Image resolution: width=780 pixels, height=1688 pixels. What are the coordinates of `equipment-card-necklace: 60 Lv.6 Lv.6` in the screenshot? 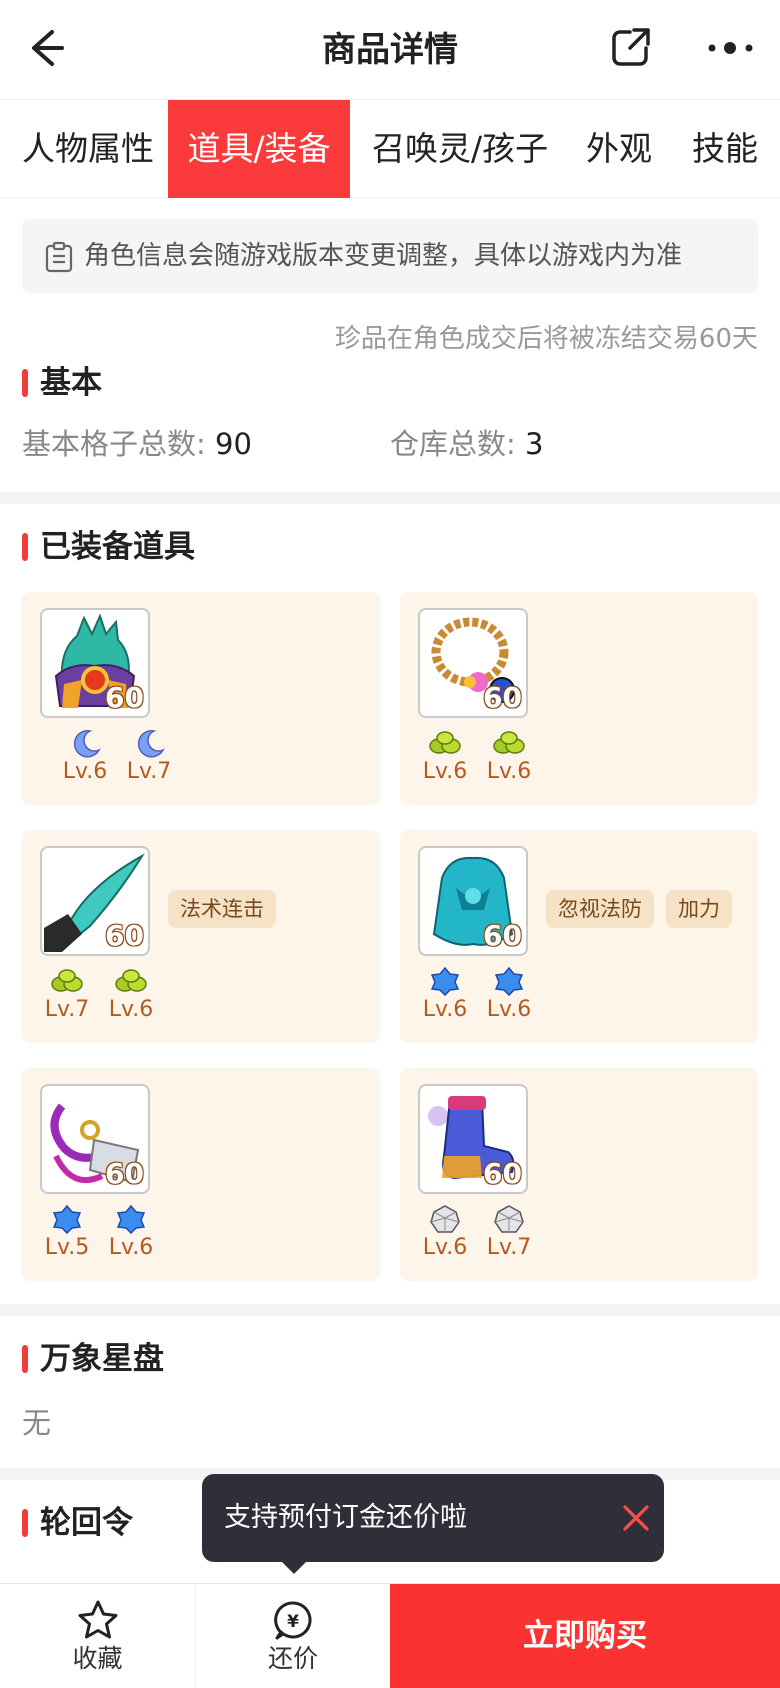 It's located at (579, 698).